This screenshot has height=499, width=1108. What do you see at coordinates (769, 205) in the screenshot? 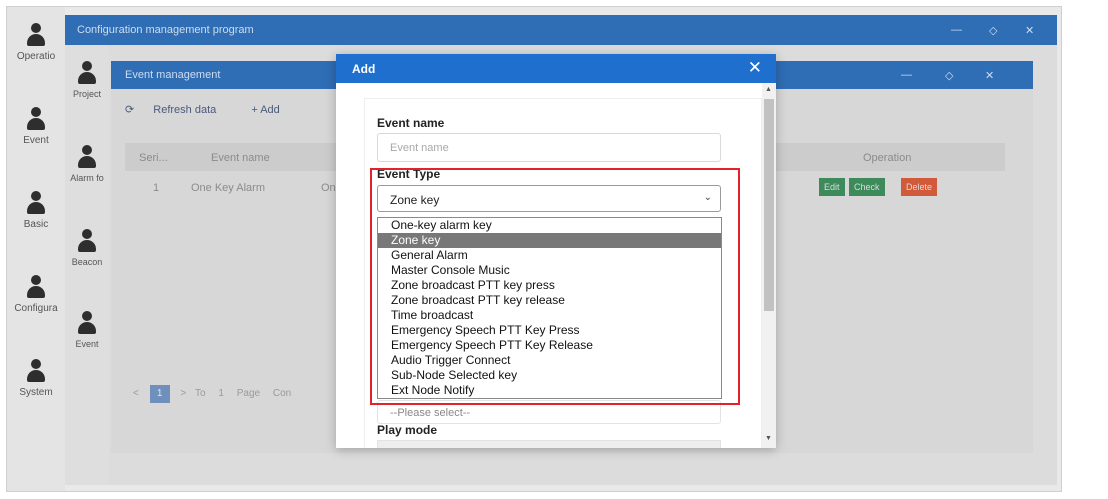
I see `scroll-thumb` at bounding box center [769, 205].